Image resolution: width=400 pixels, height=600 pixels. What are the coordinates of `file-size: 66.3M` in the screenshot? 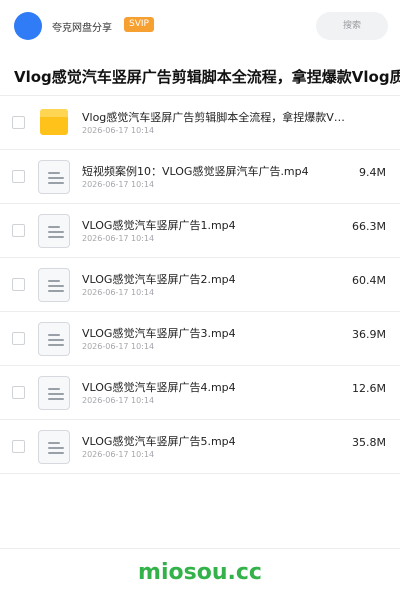 It's located at (369, 226).